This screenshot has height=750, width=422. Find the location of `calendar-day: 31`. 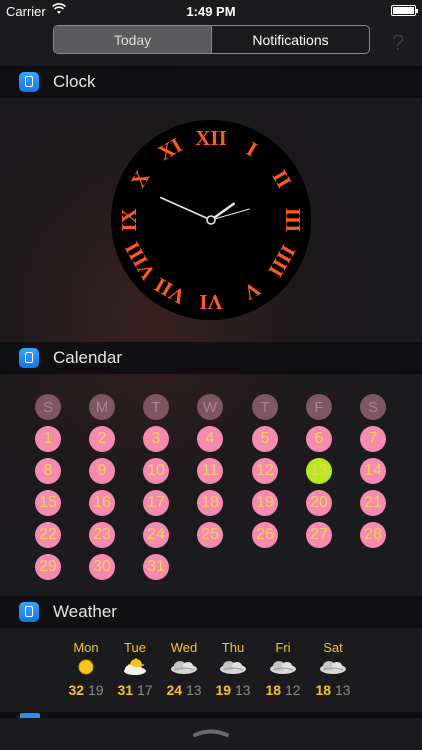

calendar-day: 31 is located at coordinates (156, 567).